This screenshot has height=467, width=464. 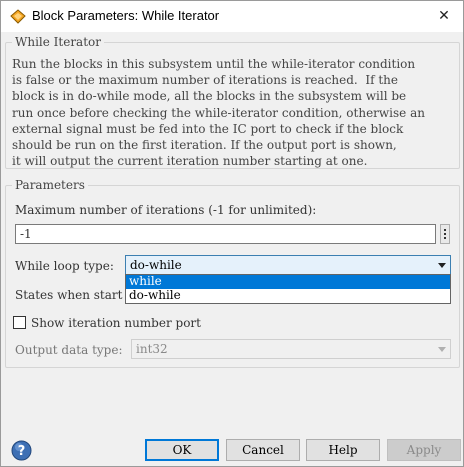 What do you see at coordinates (291, 349) in the screenshot?
I see `output-data-type-select: int32` at bounding box center [291, 349].